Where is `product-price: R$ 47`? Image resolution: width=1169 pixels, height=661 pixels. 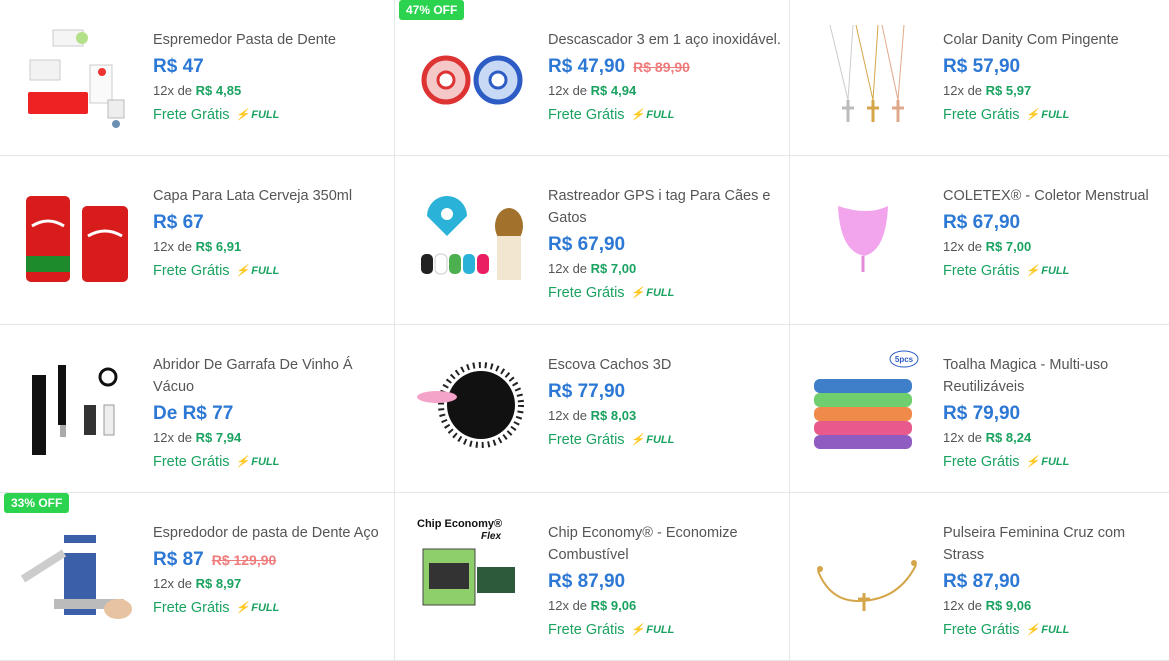
product-price: R$ 47 is located at coordinates (178, 66).